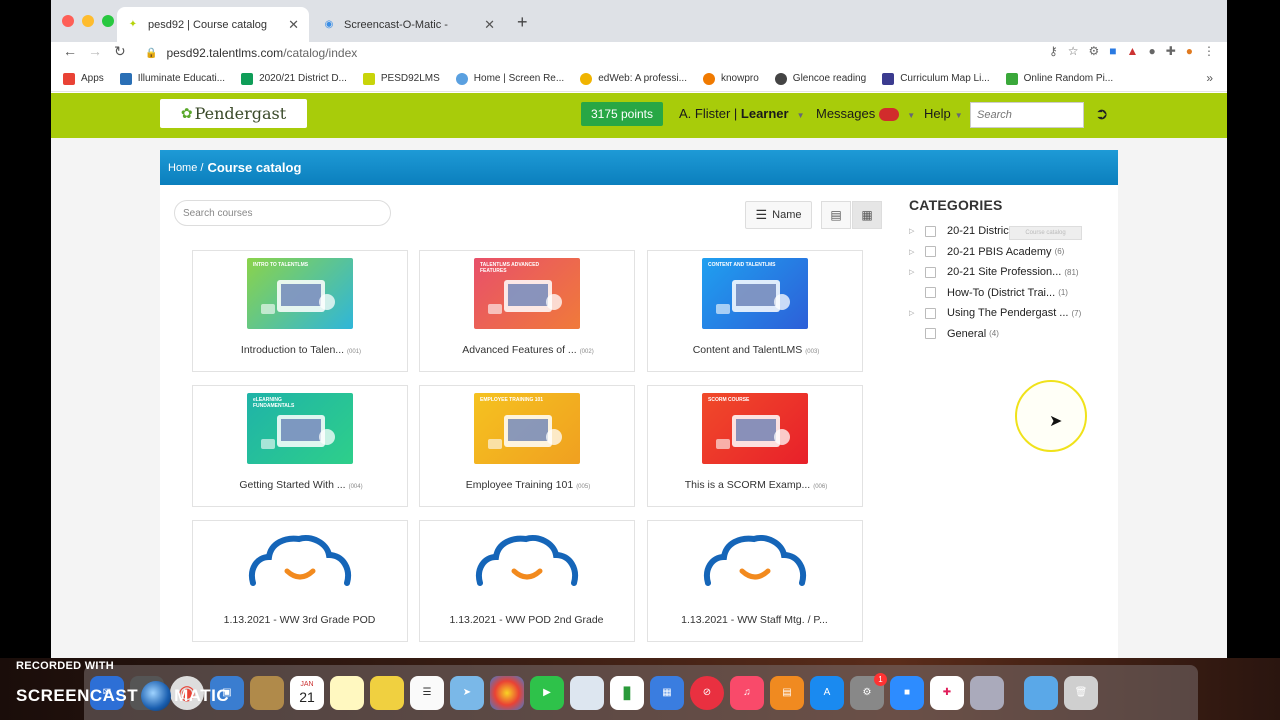 The height and width of the screenshot is (720, 1280). I want to click on screencast-extension-icon: ■, so click(1112, 51).